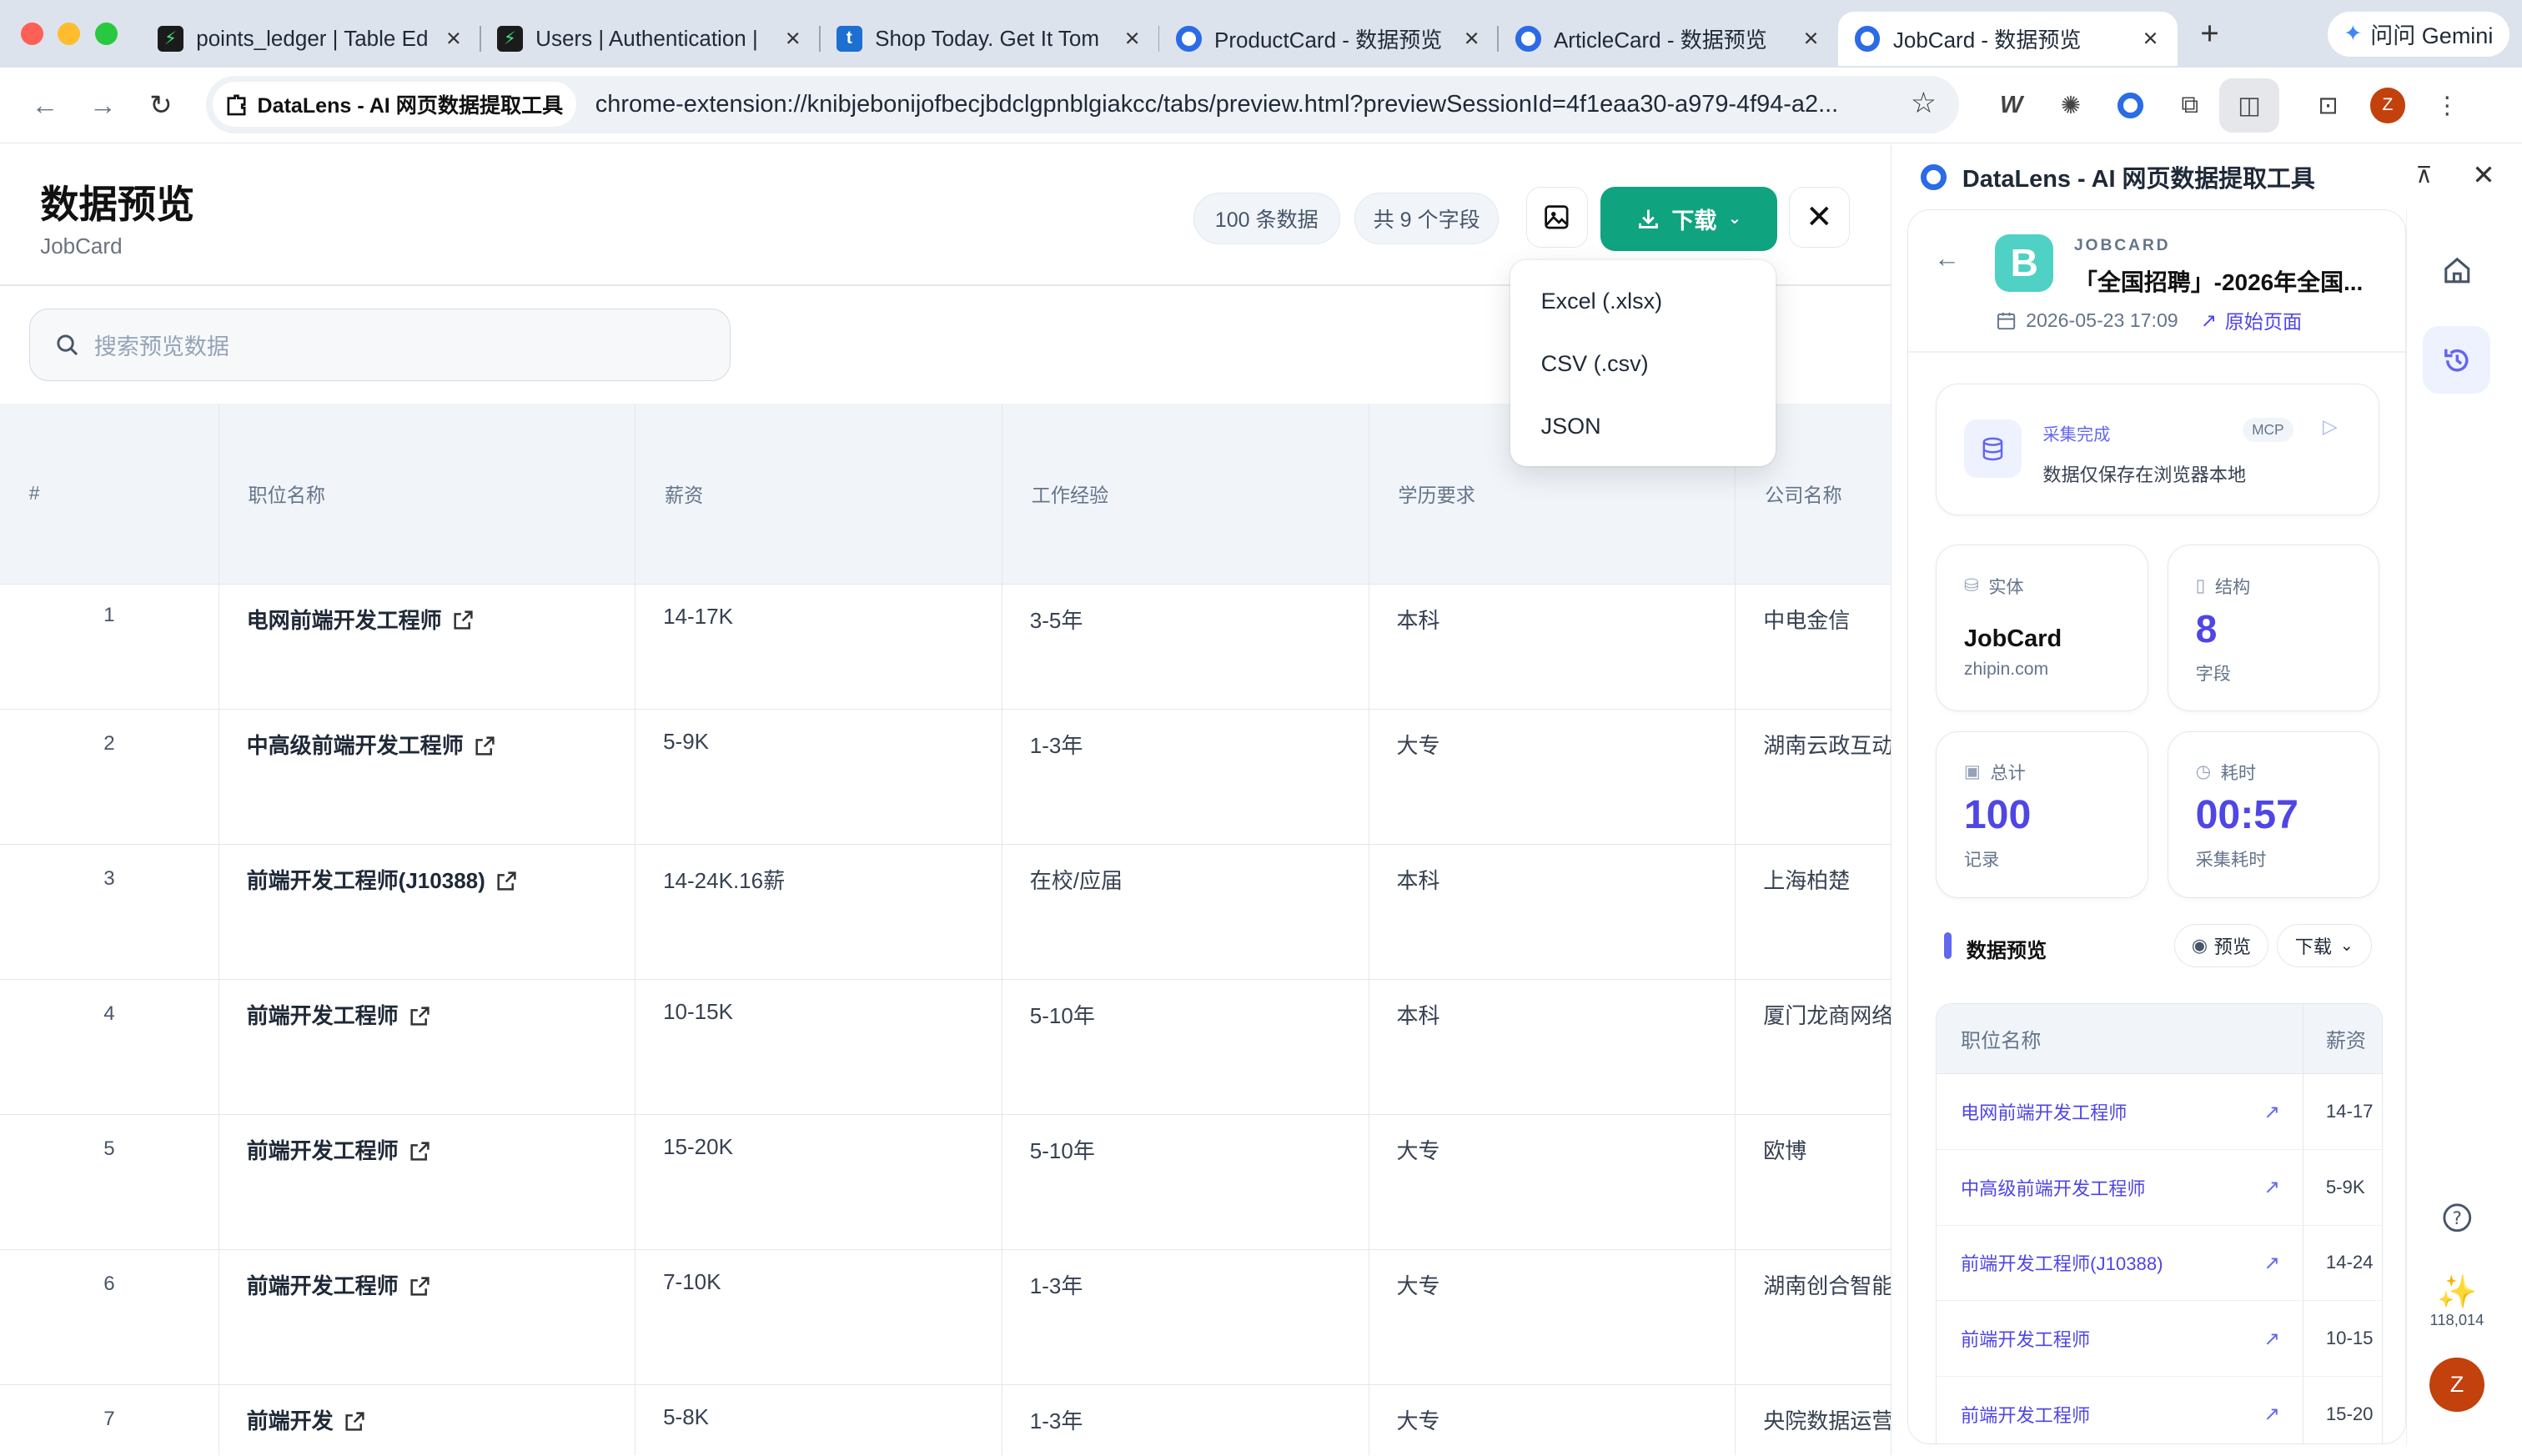 The width and height of the screenshot is (2522, 1456). I want to click on origin-page-link: ↗ 原始页面, so click(2252, 320).